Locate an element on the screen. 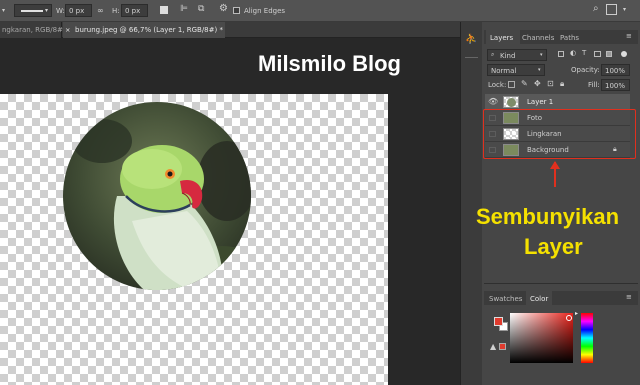 The image size is (640, 385). divider is located at coordinates (471, 57).